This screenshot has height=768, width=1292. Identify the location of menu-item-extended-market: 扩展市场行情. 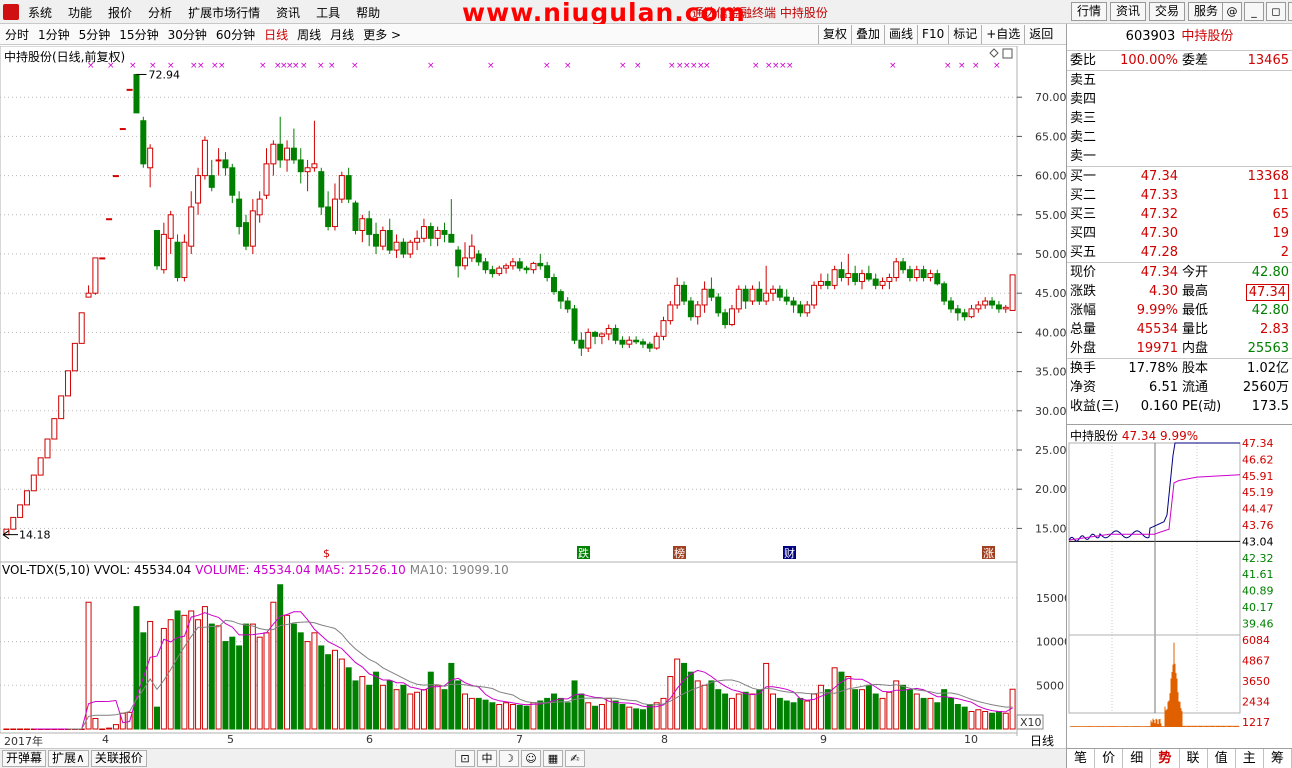
(224, 12).